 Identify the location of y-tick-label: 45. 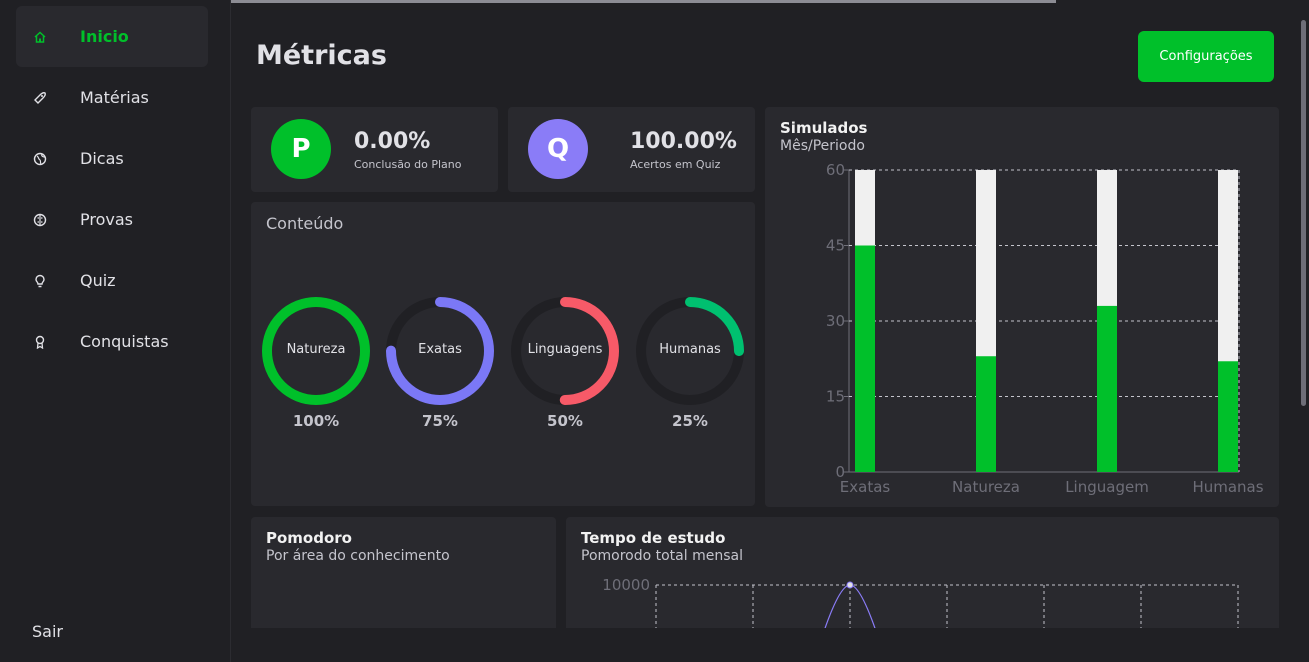
(835, 246).